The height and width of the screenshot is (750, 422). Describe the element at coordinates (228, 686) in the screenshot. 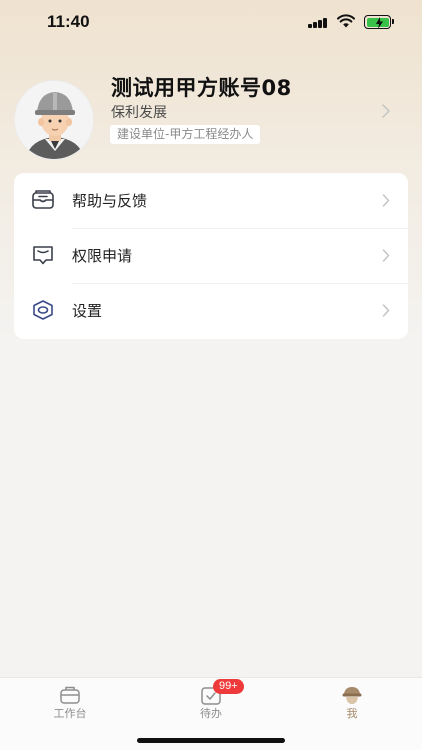

I see `todo-count-badge: 99+` at that location.